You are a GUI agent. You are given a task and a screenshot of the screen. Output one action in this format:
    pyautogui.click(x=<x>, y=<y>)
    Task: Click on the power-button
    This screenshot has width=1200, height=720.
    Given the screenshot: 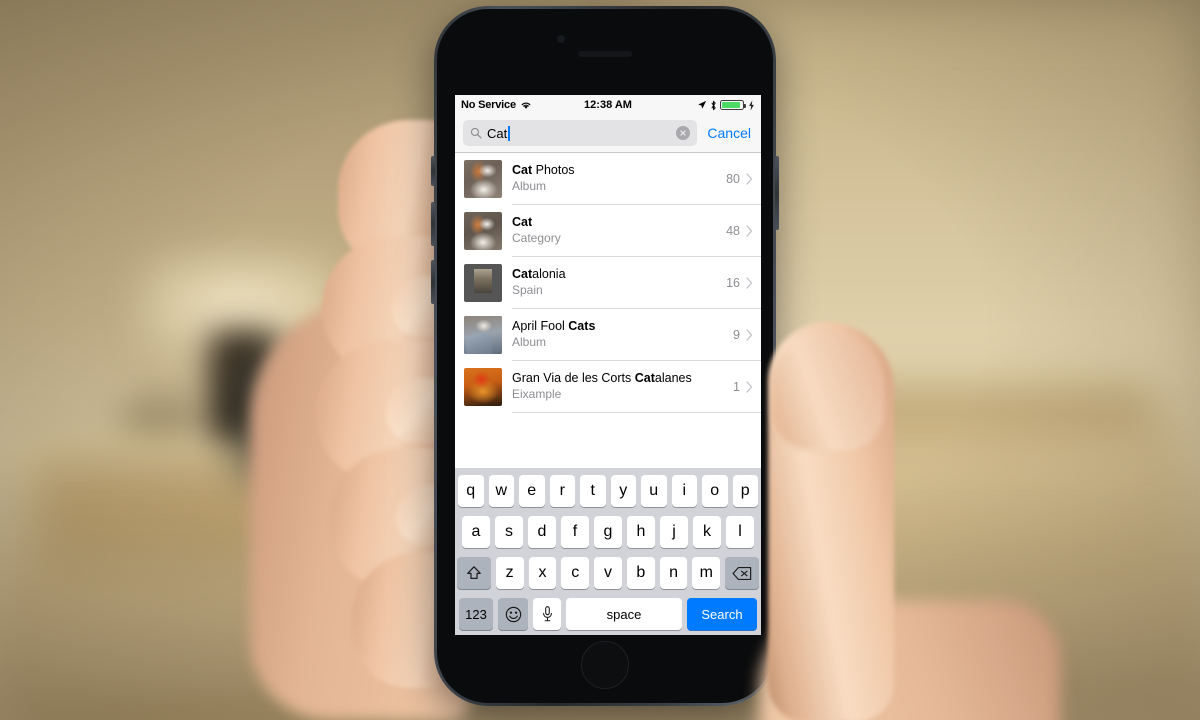 What is the action you would take?
    pyautogui.click(x=777, y=193)
    